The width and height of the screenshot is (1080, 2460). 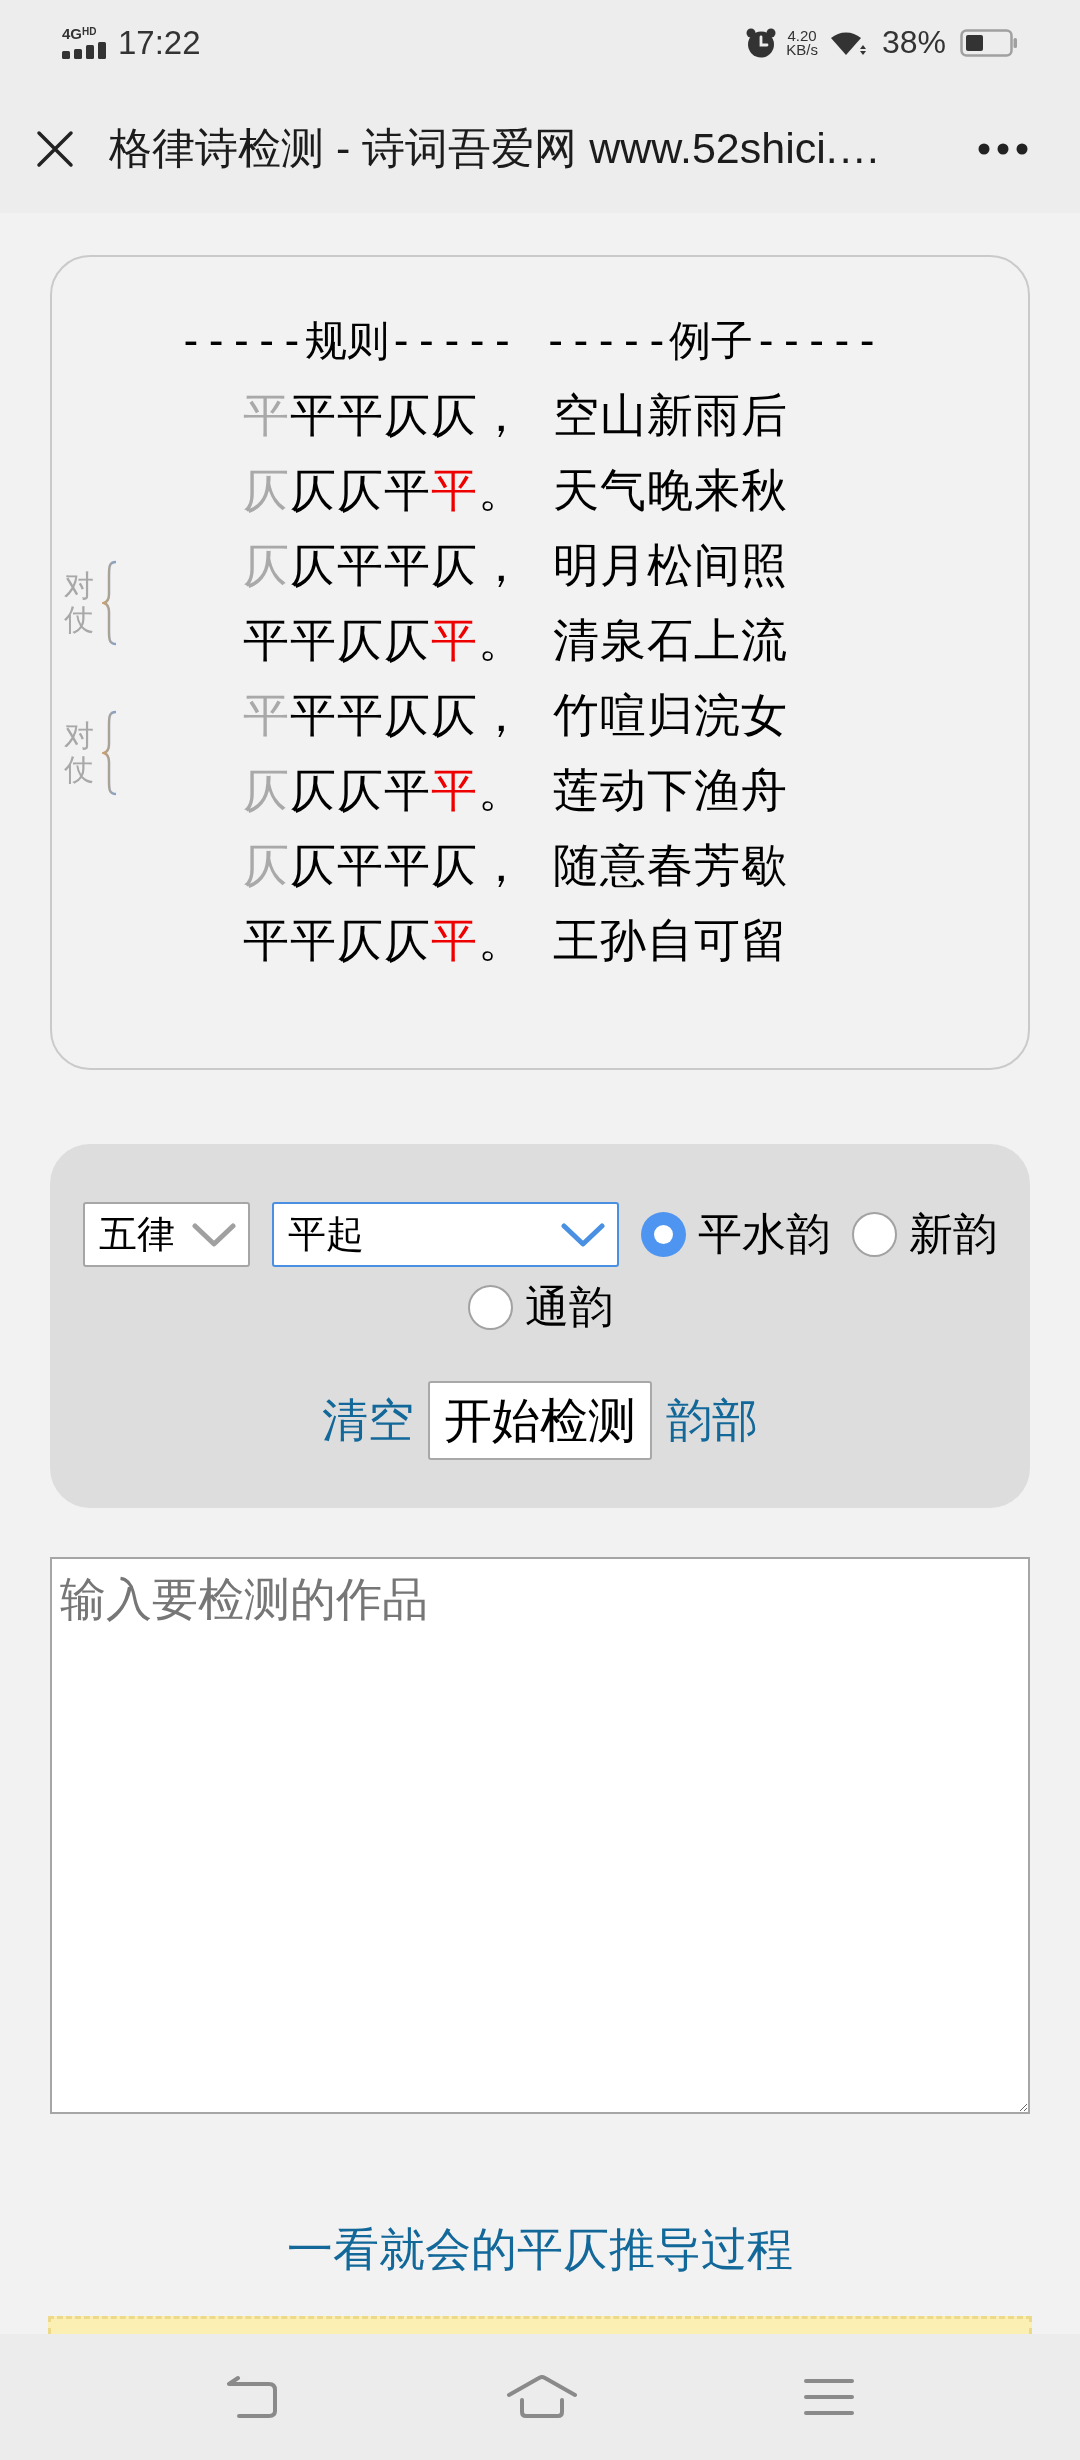 I want to click on clear-link: 清空, so click(x=368, y=1420).